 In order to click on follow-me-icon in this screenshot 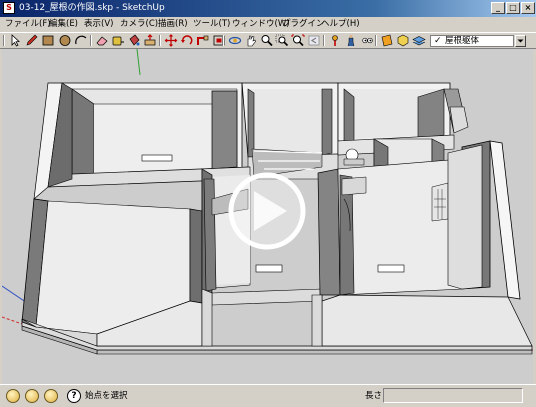, I will do `click(203, 40)`.